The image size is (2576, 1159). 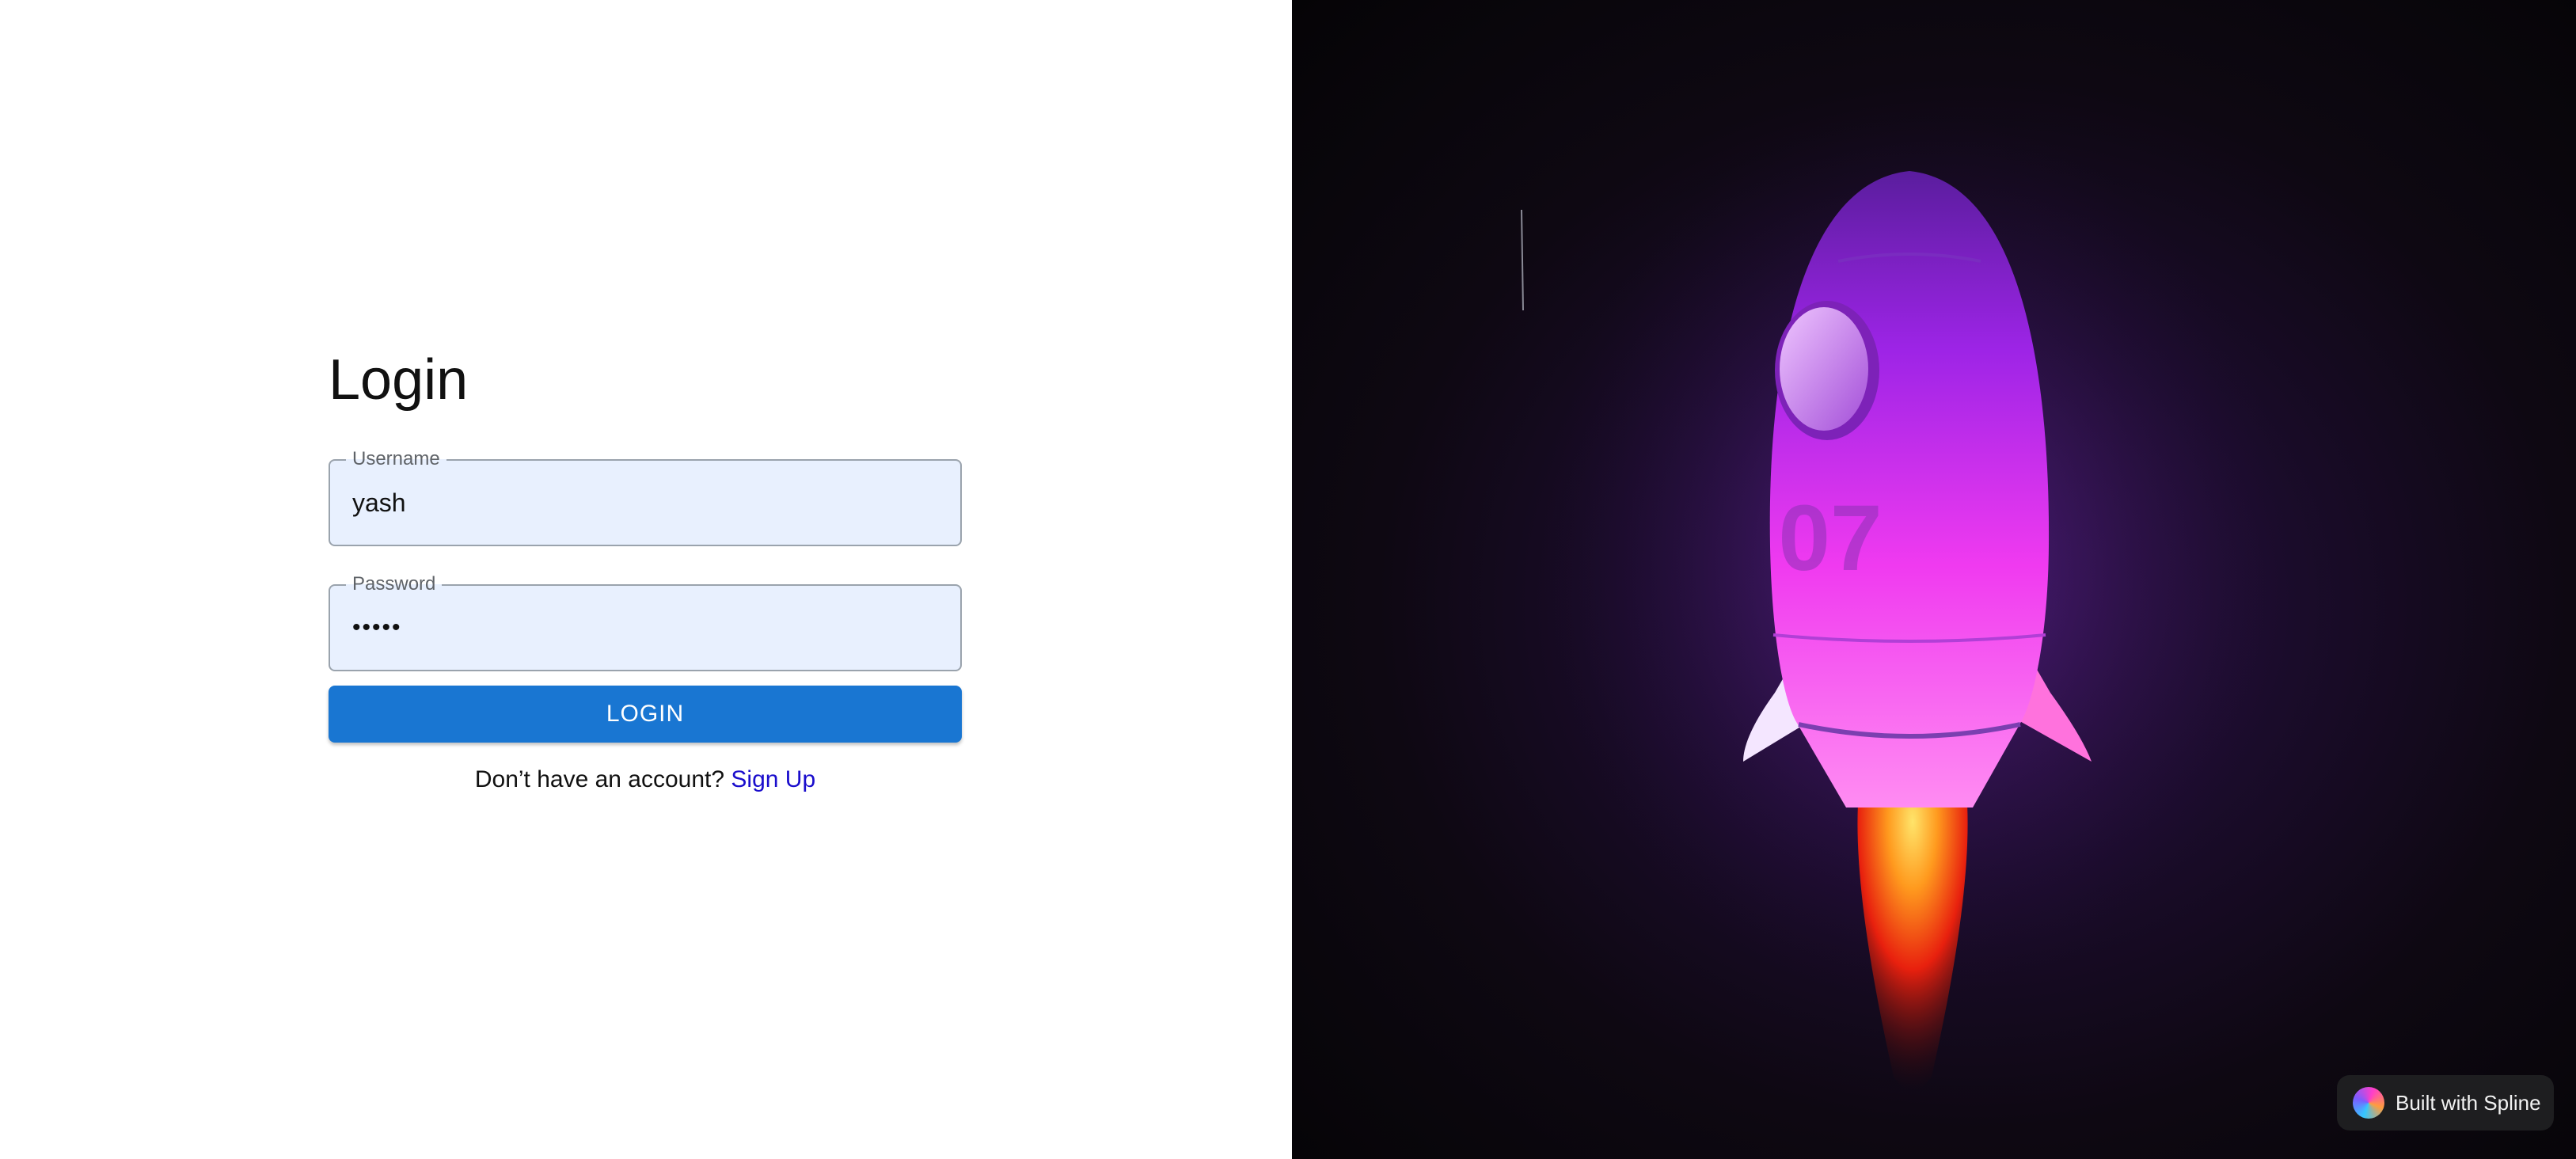 I want to click on built-with-spline-badge: Built with Spline, so click(x=2445, y=1102).